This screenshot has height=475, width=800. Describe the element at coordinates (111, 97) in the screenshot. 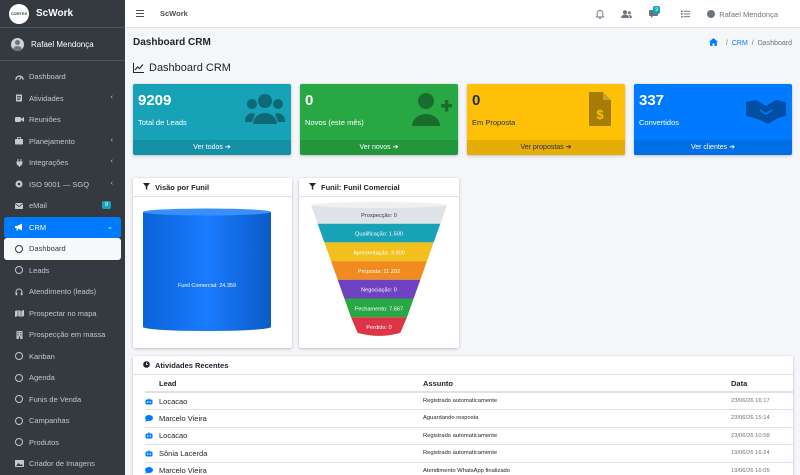

I see `chevron-left-icon: ‹` at that location.